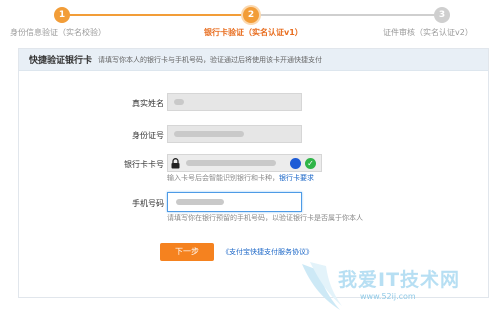  What do you see at coordinates (175, 163) in the screenshot?
I see `lock-icon` at bounding box center [175, 163].